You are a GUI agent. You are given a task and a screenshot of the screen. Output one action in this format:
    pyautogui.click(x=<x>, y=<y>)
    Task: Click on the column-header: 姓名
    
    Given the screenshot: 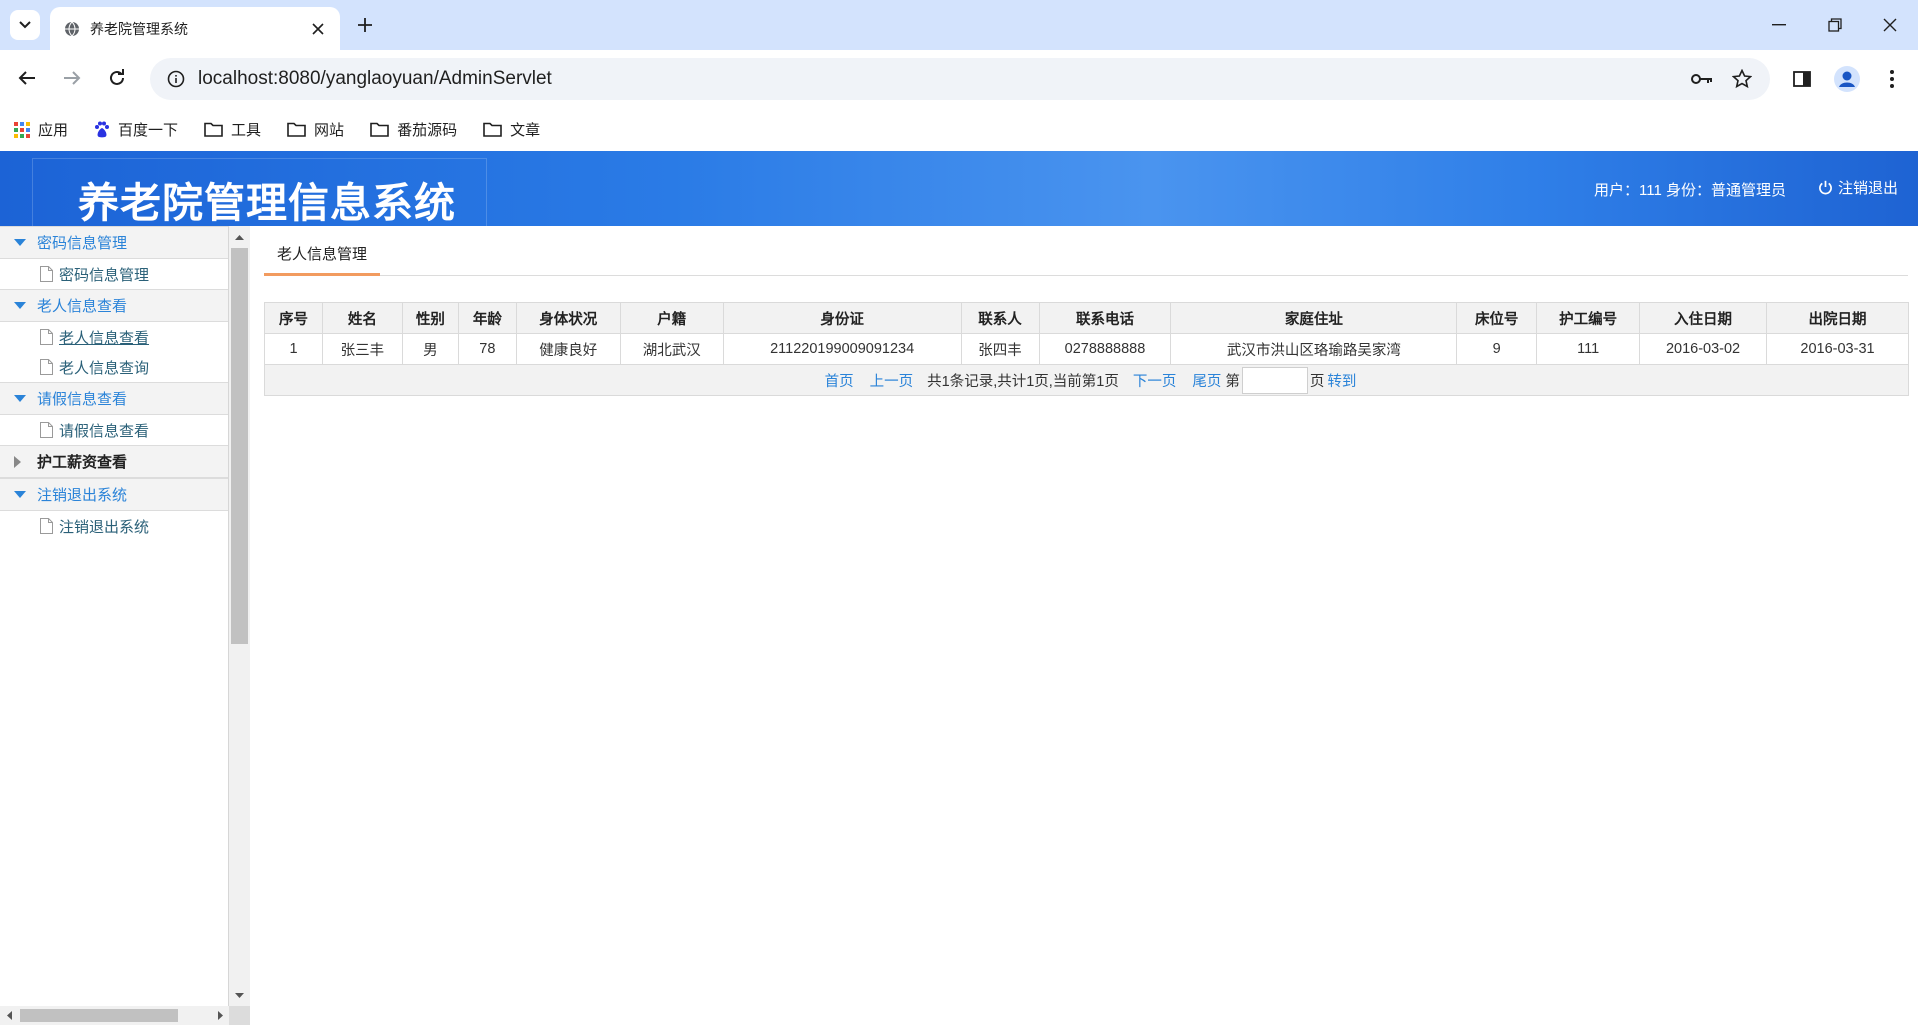 What is the action you would take?
    pyautogui.click(x=362, y=318)
    